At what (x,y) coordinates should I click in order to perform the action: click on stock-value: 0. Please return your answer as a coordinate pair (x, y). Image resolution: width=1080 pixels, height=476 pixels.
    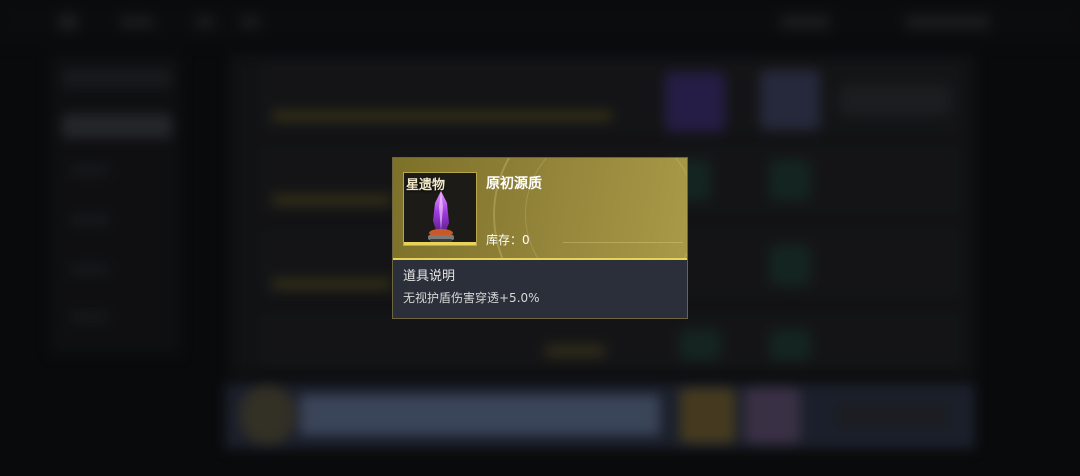
    Looking at the image, I should click on (526, 240).